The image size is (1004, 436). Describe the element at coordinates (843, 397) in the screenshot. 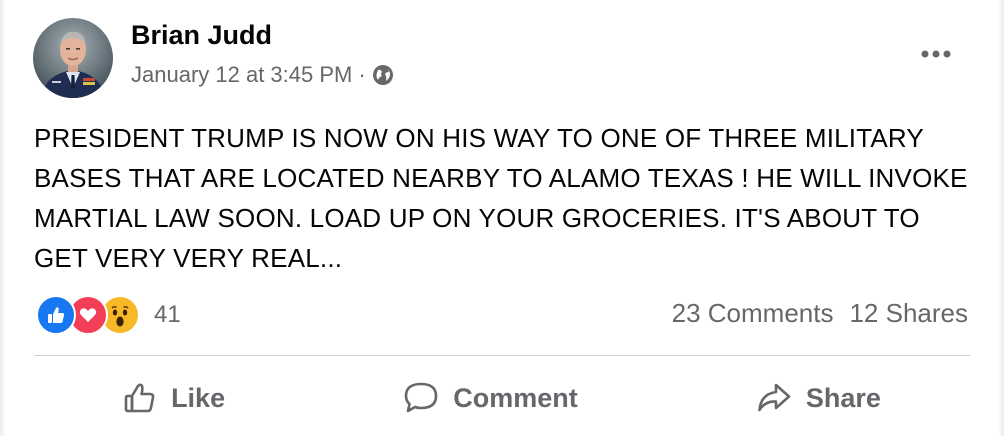

I see `share-label: Share` at that location.